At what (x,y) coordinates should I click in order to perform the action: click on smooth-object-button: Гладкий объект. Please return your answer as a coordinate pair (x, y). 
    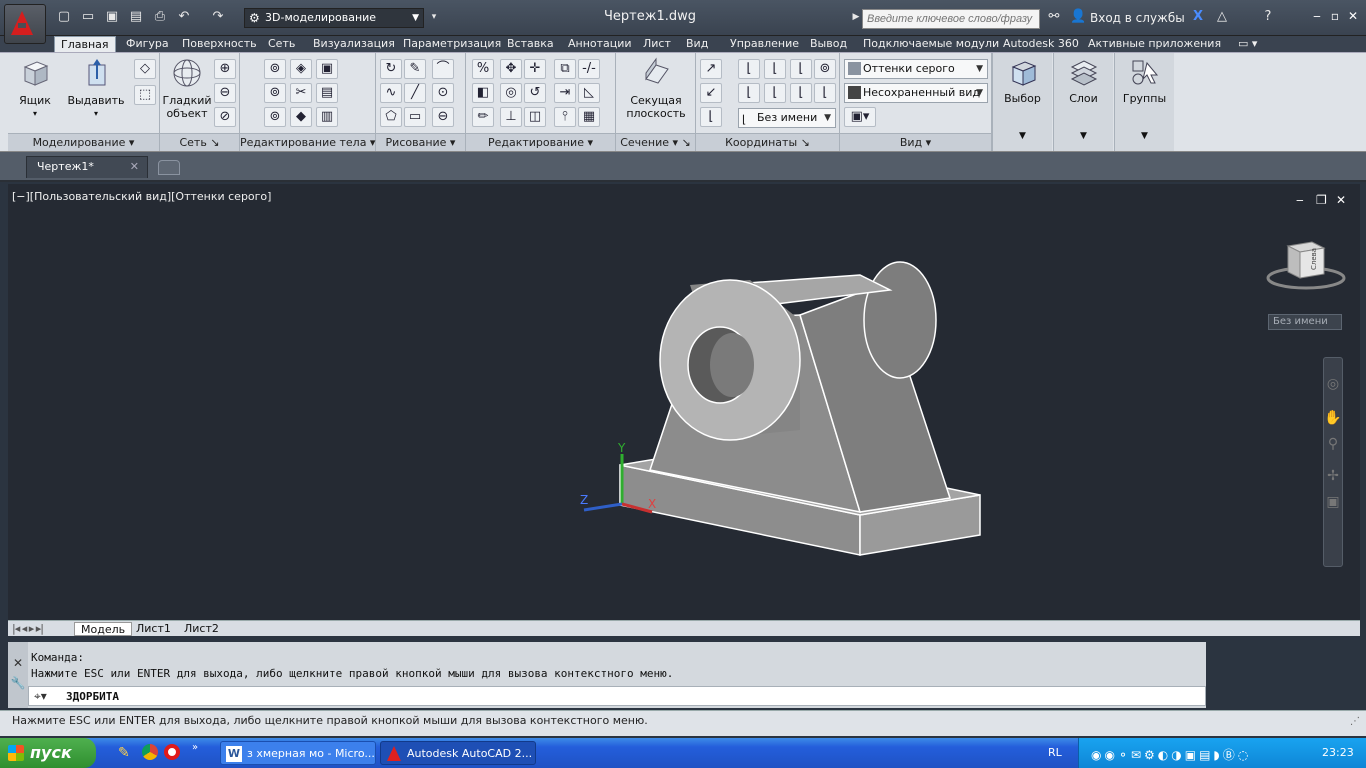
    Looking at the image, I should click on (187, 88).